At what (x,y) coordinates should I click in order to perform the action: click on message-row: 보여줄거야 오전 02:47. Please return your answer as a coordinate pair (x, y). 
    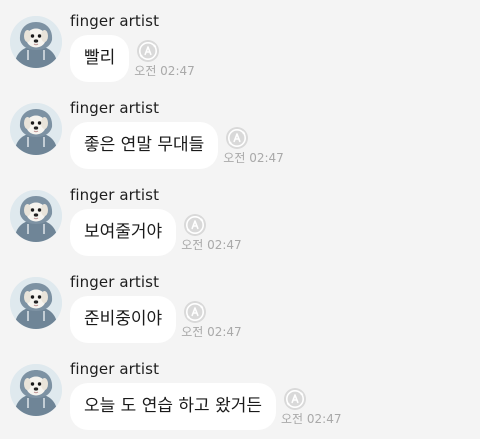
    Looking at the image, I should click on (166, 232).